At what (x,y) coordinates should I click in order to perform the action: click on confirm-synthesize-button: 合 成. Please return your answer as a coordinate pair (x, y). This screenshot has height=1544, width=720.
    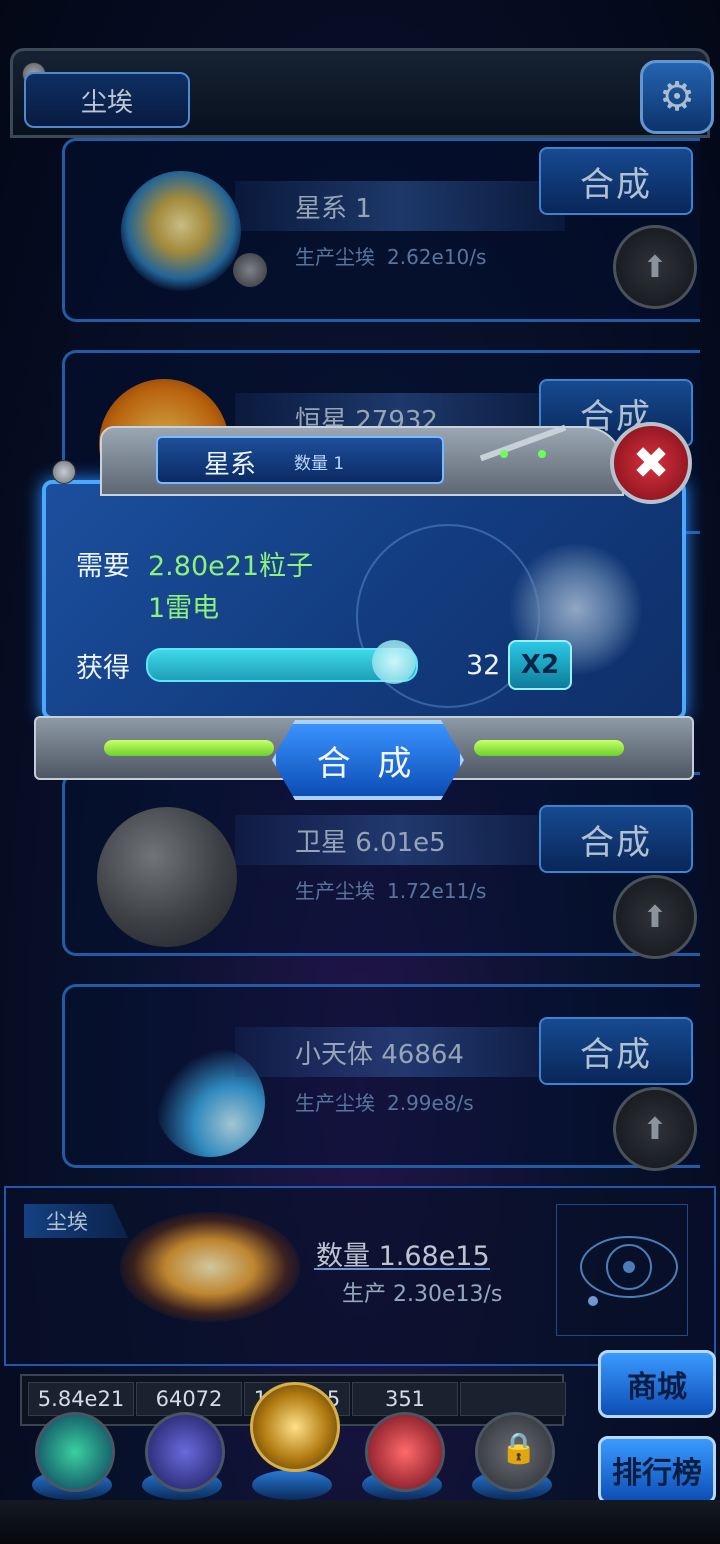
    Looking at the image, I should click on (368, 760).